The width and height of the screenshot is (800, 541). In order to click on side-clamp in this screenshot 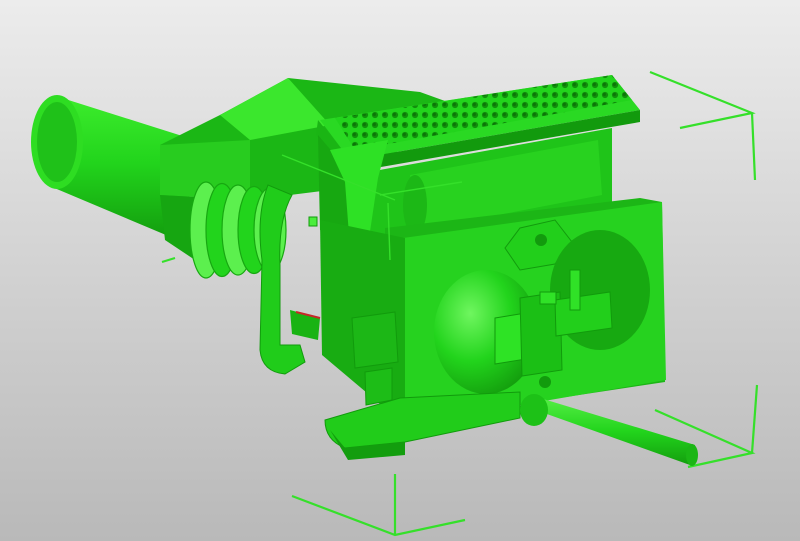, I will do `click(290, 279)`.